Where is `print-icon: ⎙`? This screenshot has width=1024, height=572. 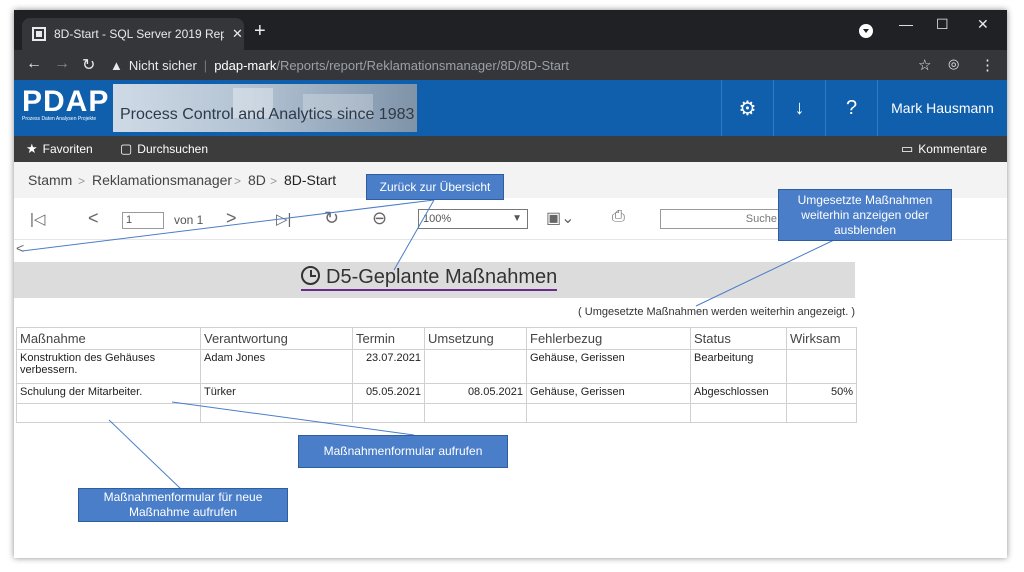 print-icon: ⎙ is located at coordinates (618, 217).